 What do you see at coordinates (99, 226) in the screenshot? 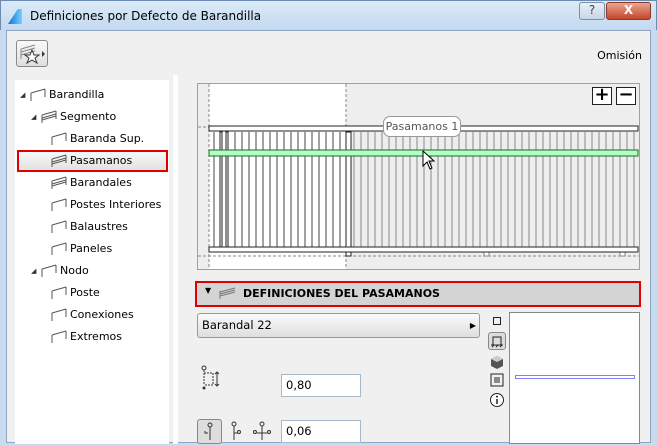
I see `tree-item-label: Balaustres` at bounding box center [99, 226].